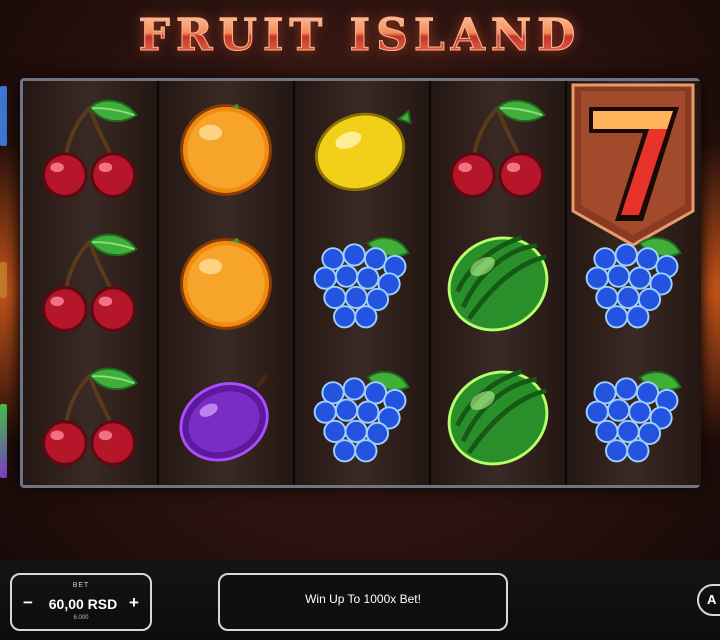  What do you see at coordinates (362, 148) in the screenshot?
I see `lemon-icon` at bounding box center [362, 148].